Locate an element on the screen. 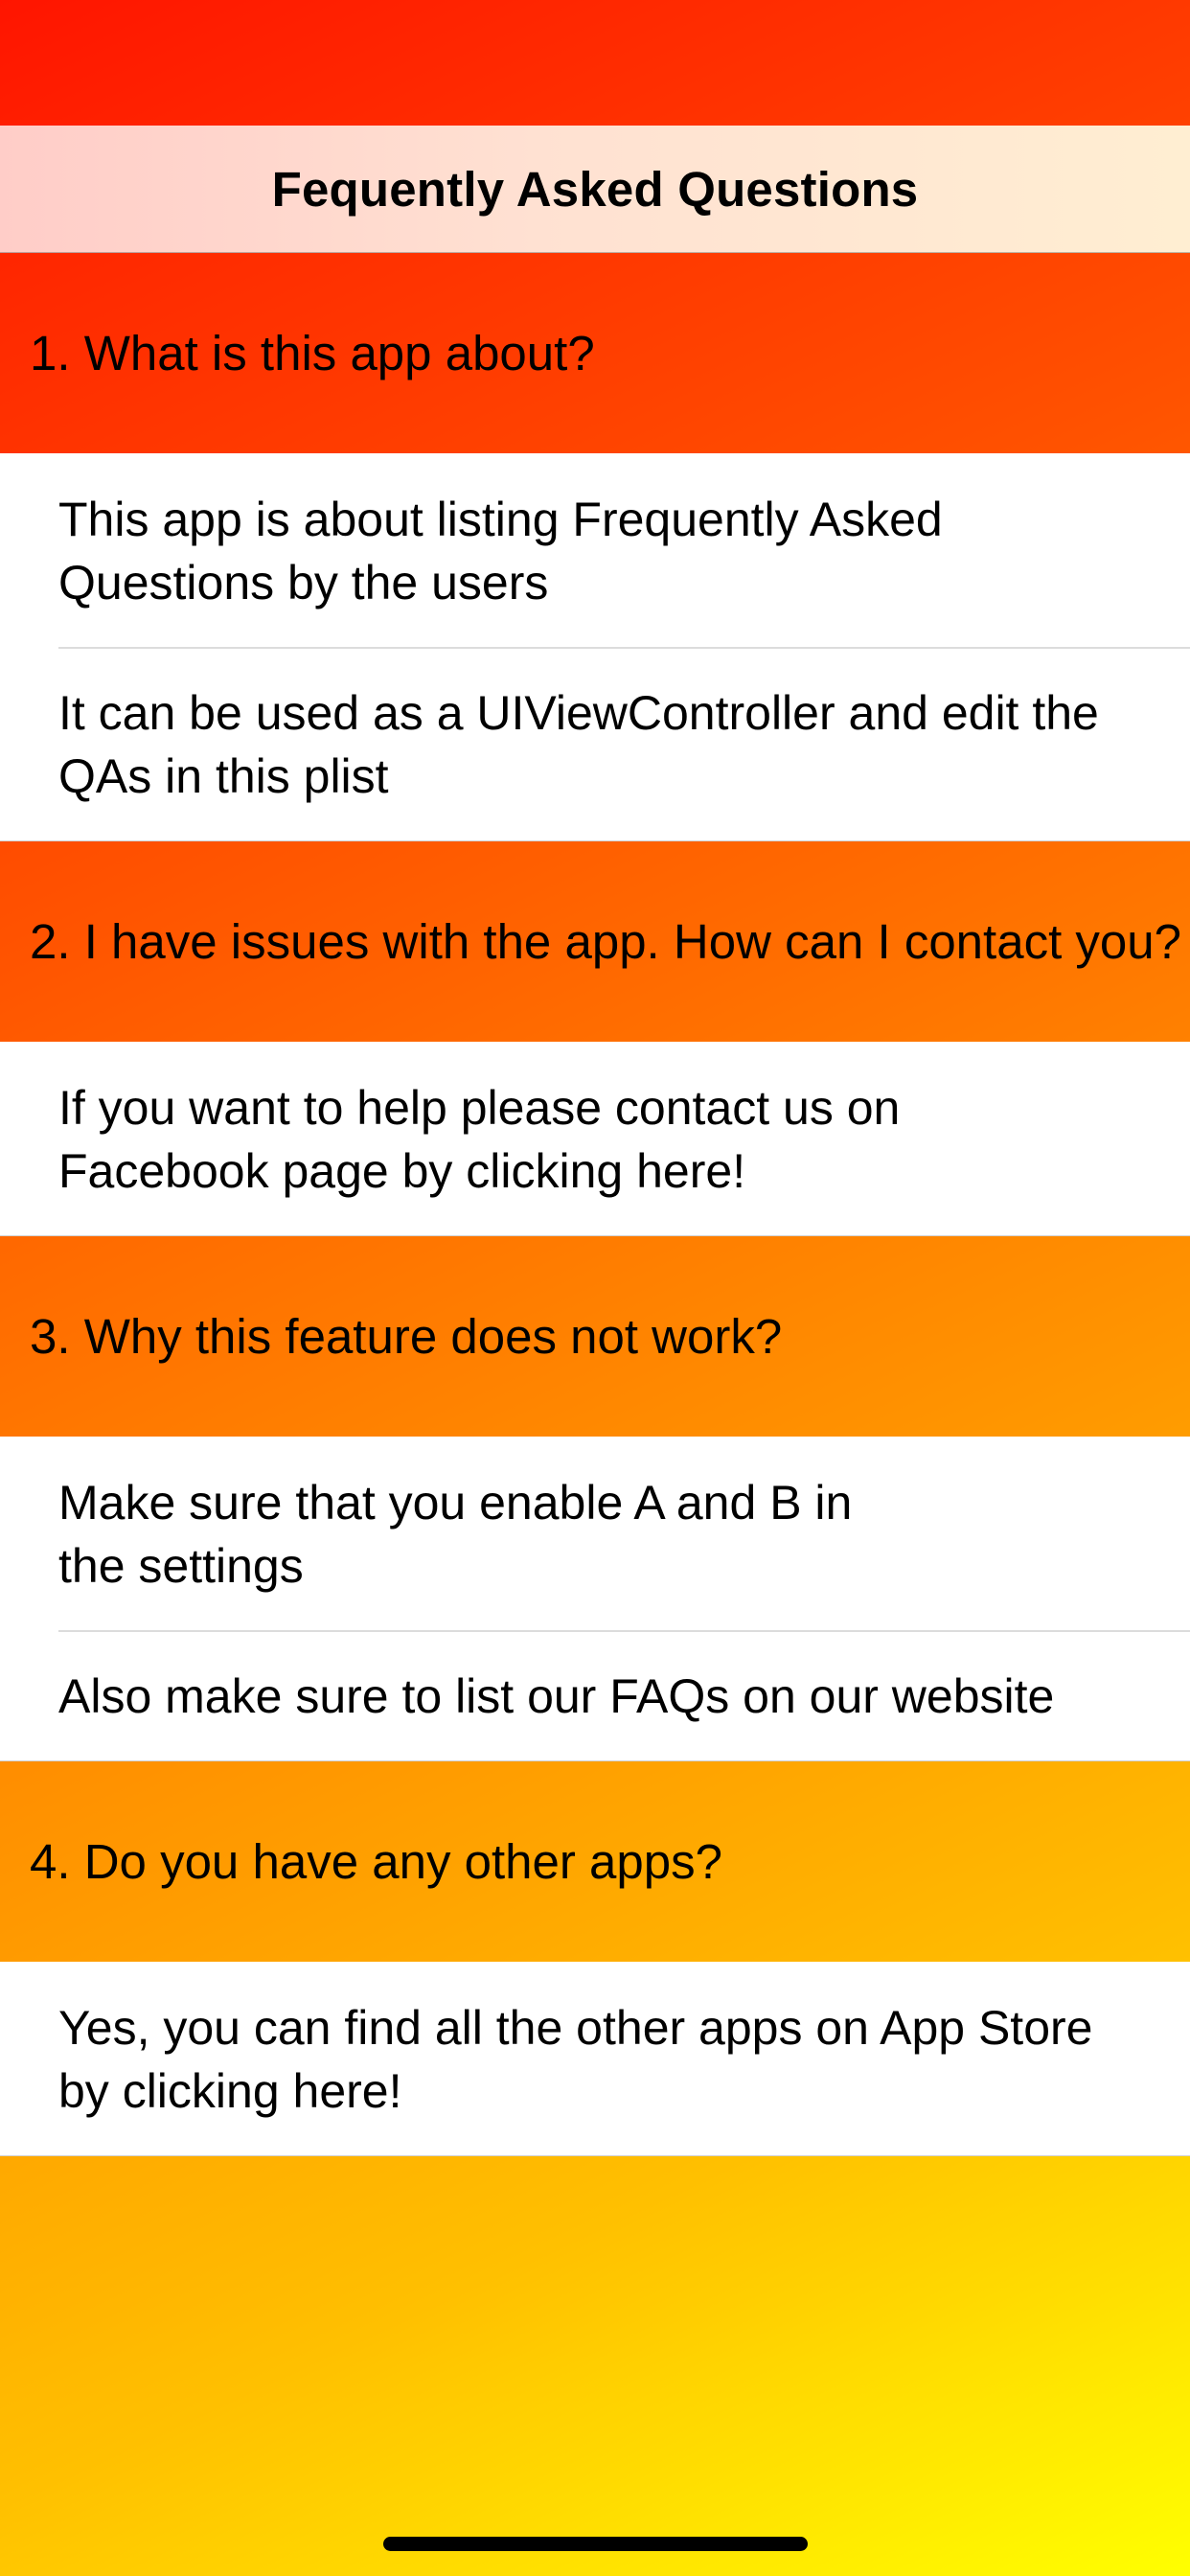 This screenshot has width=1190, height=2576. question-label: 4. Do you have any other apps? is located at coordinates (376, 1861).